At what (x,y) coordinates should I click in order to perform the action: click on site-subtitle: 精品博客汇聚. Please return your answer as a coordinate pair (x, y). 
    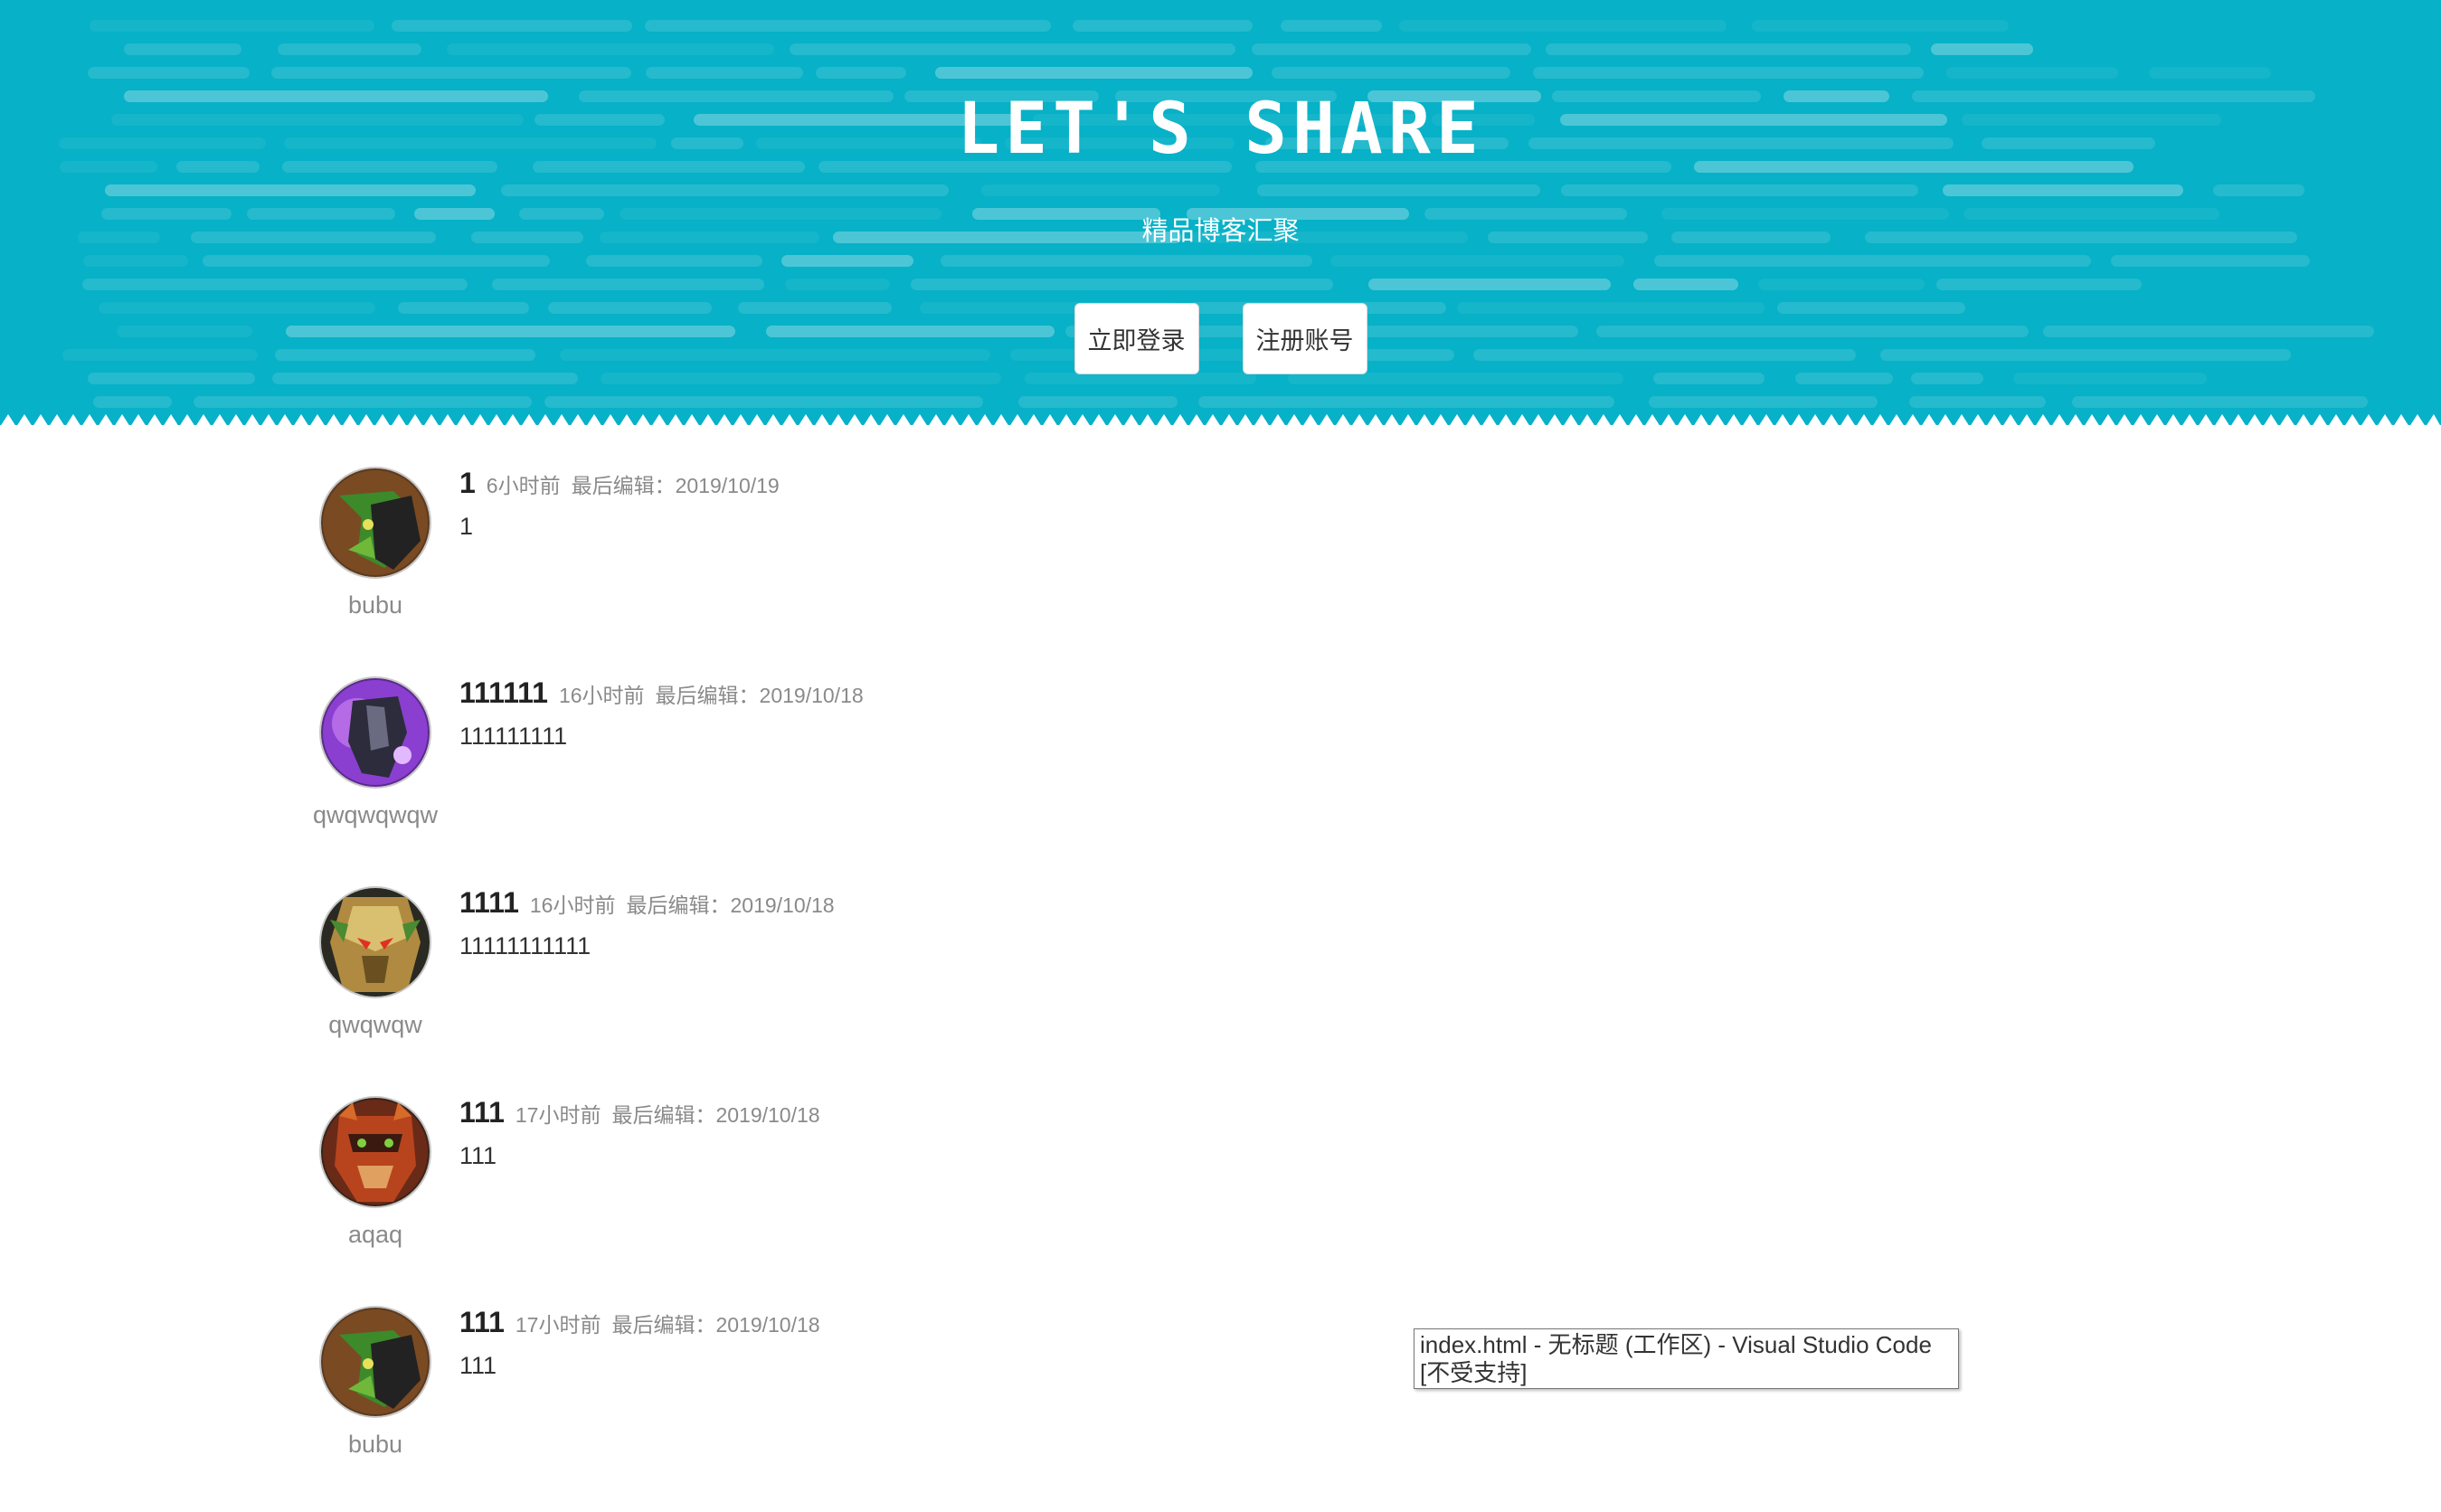
    Looking at the image, I should click on (1220, 231).